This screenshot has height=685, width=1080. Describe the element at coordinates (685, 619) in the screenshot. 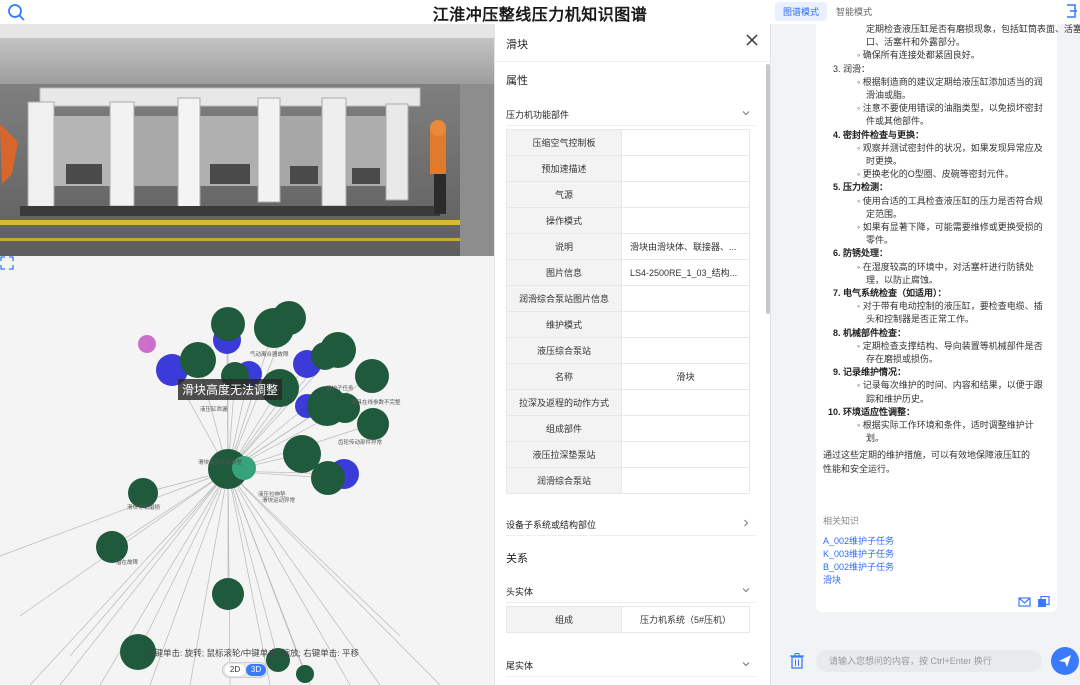

I see `attr-value: 压力机系统（5#压机）` at that location.